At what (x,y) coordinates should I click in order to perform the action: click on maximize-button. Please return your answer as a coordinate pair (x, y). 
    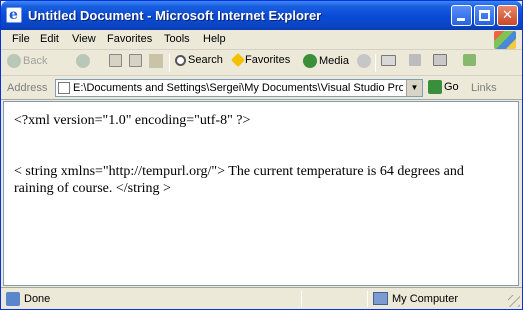
    Looking at the image, I should click on (484, 15).